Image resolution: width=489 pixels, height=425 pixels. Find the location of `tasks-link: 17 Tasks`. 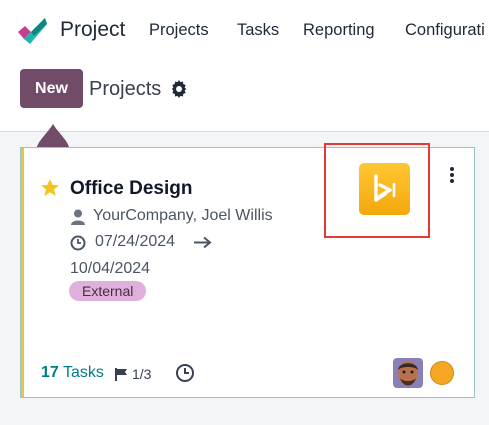

tasks-link: 17 Tasks is located at coordinates (72, 373).